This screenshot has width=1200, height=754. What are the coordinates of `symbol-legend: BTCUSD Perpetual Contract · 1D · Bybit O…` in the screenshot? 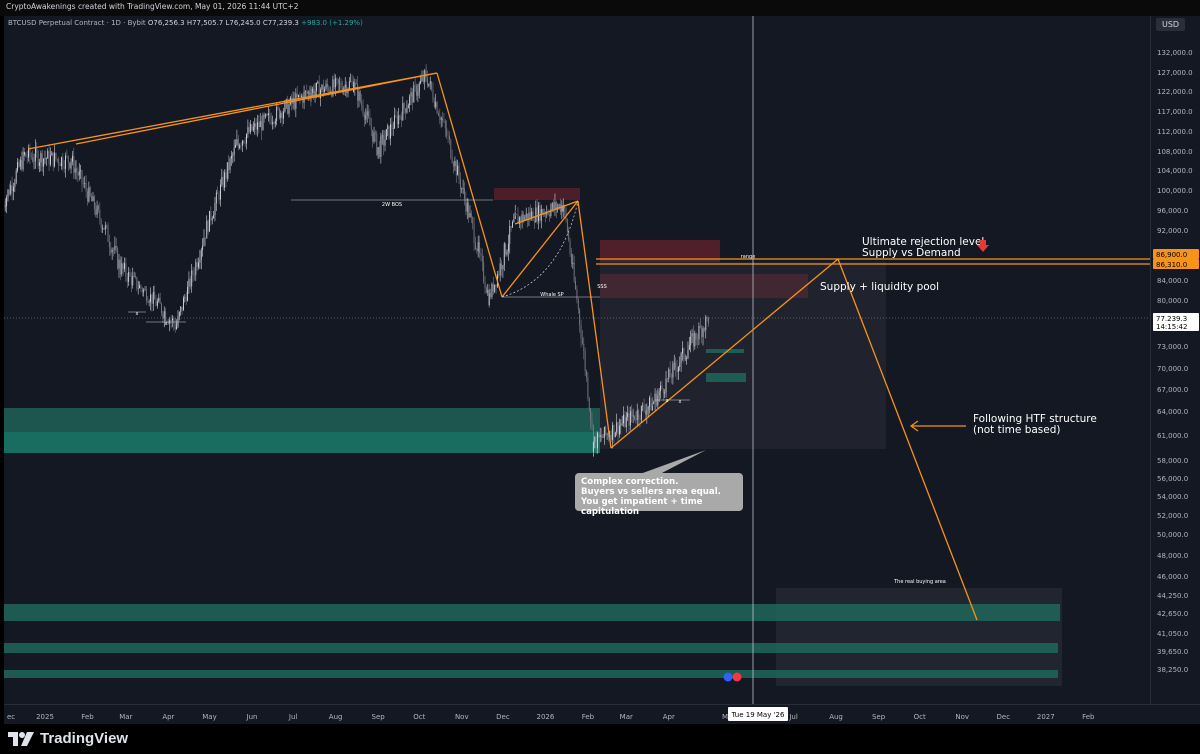 It's located at (185, 23).